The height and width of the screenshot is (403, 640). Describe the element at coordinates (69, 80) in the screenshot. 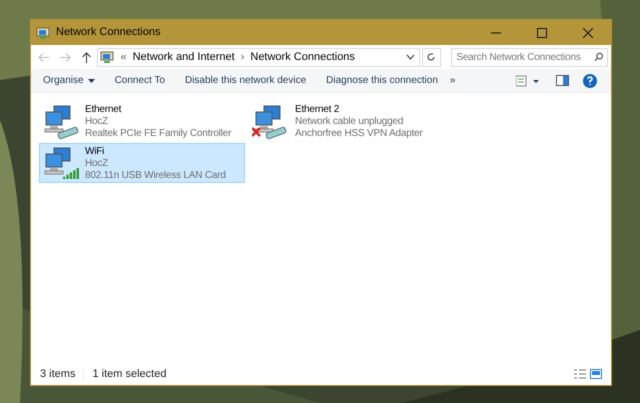

I see `toolbar-button: Organise` at that location.